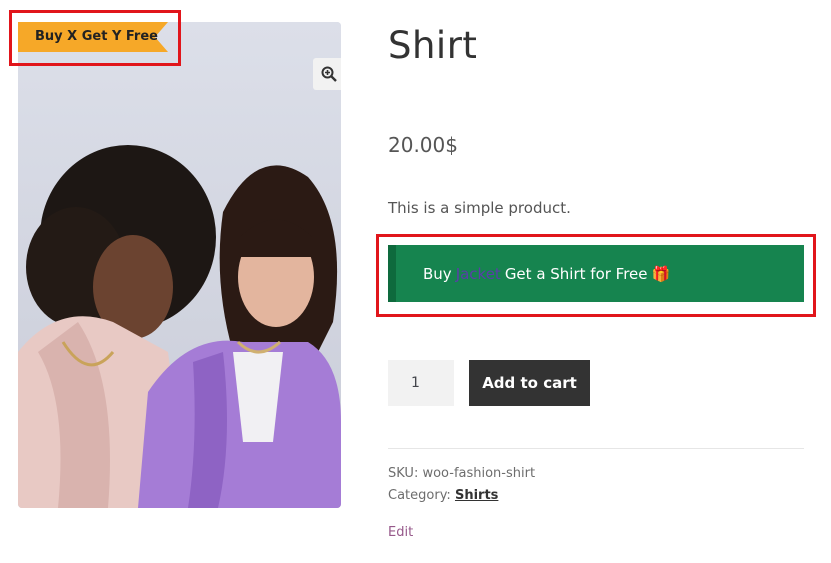  I want to click on offer-highlight-box, so click(596, 275).